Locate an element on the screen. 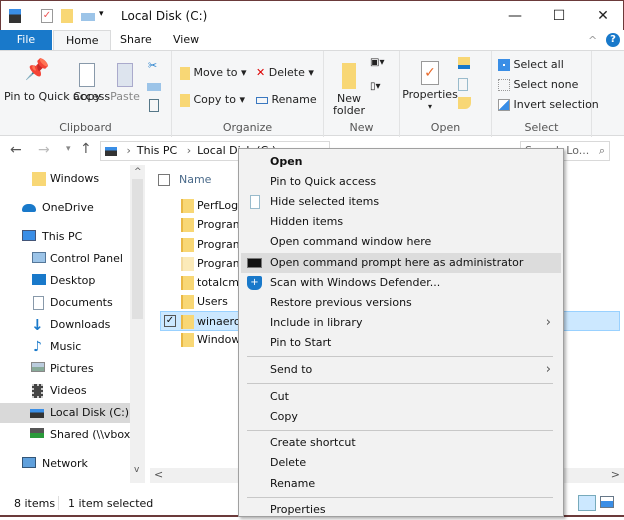  copy-to-button: Copy to ▾ is located at coordinates (212, 100).